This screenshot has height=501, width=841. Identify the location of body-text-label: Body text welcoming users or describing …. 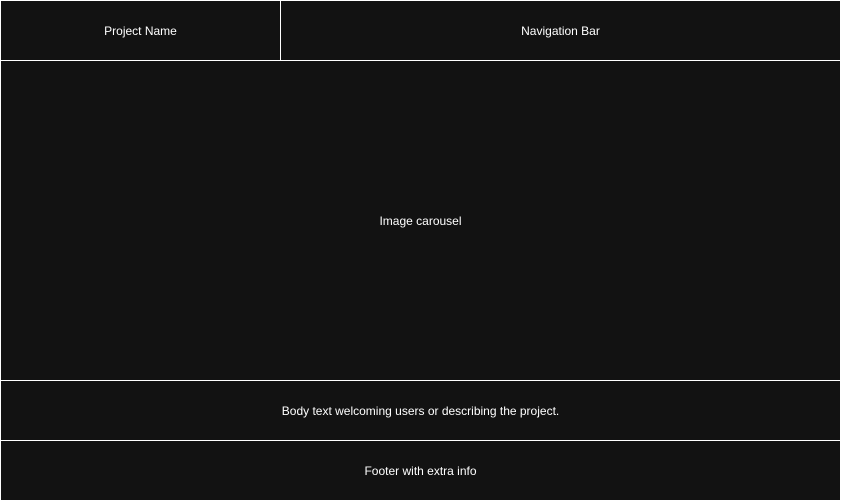
(420, 410).